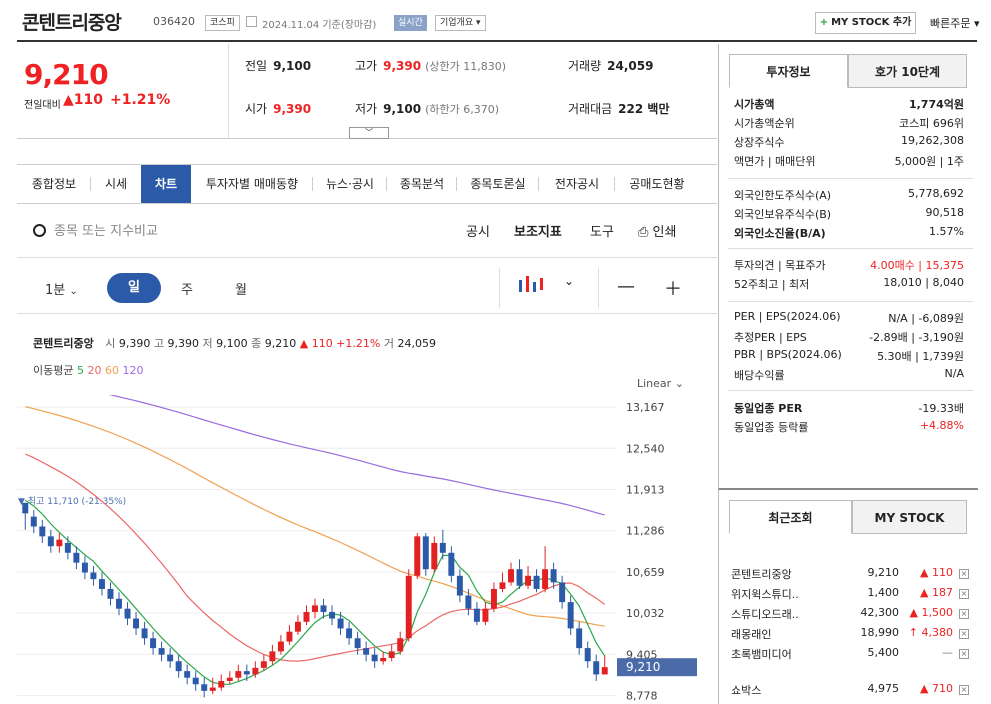 This screenshot has height=704, width=991. I want to click on tab-invest-info: 투자정보, so click(788, 71).